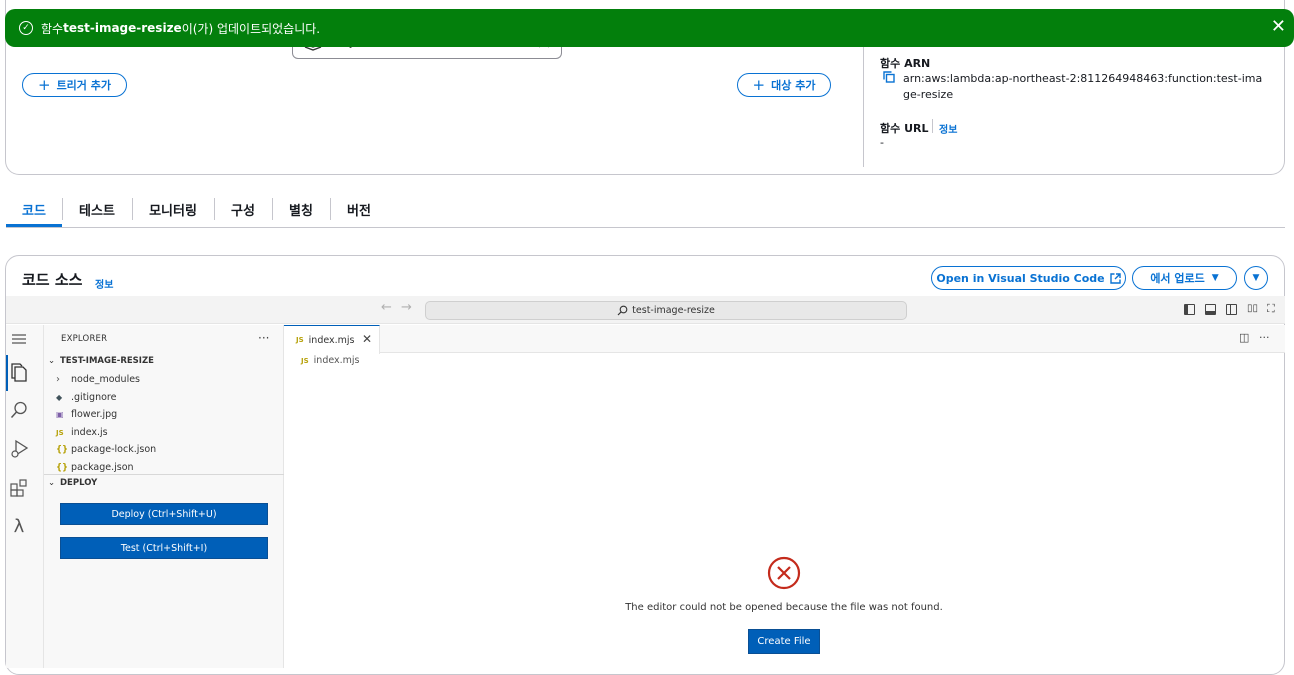 The height and width of the screenshot is (675, 1294). Describe the element at coordinates (94, 414) in the screenshot. I see `tree-item-label: flower.jpg` at that location.